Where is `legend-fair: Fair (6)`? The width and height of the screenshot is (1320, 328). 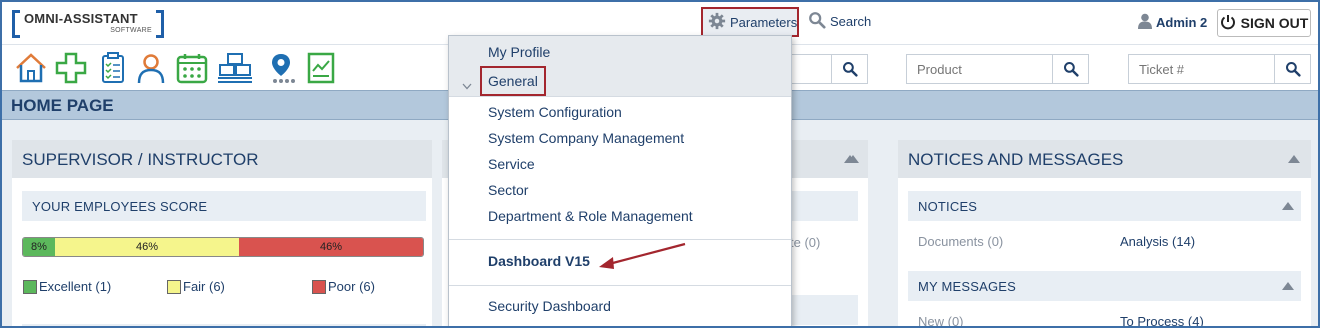
legend-fair: Fair (6) is located at coordinates (196, 286).